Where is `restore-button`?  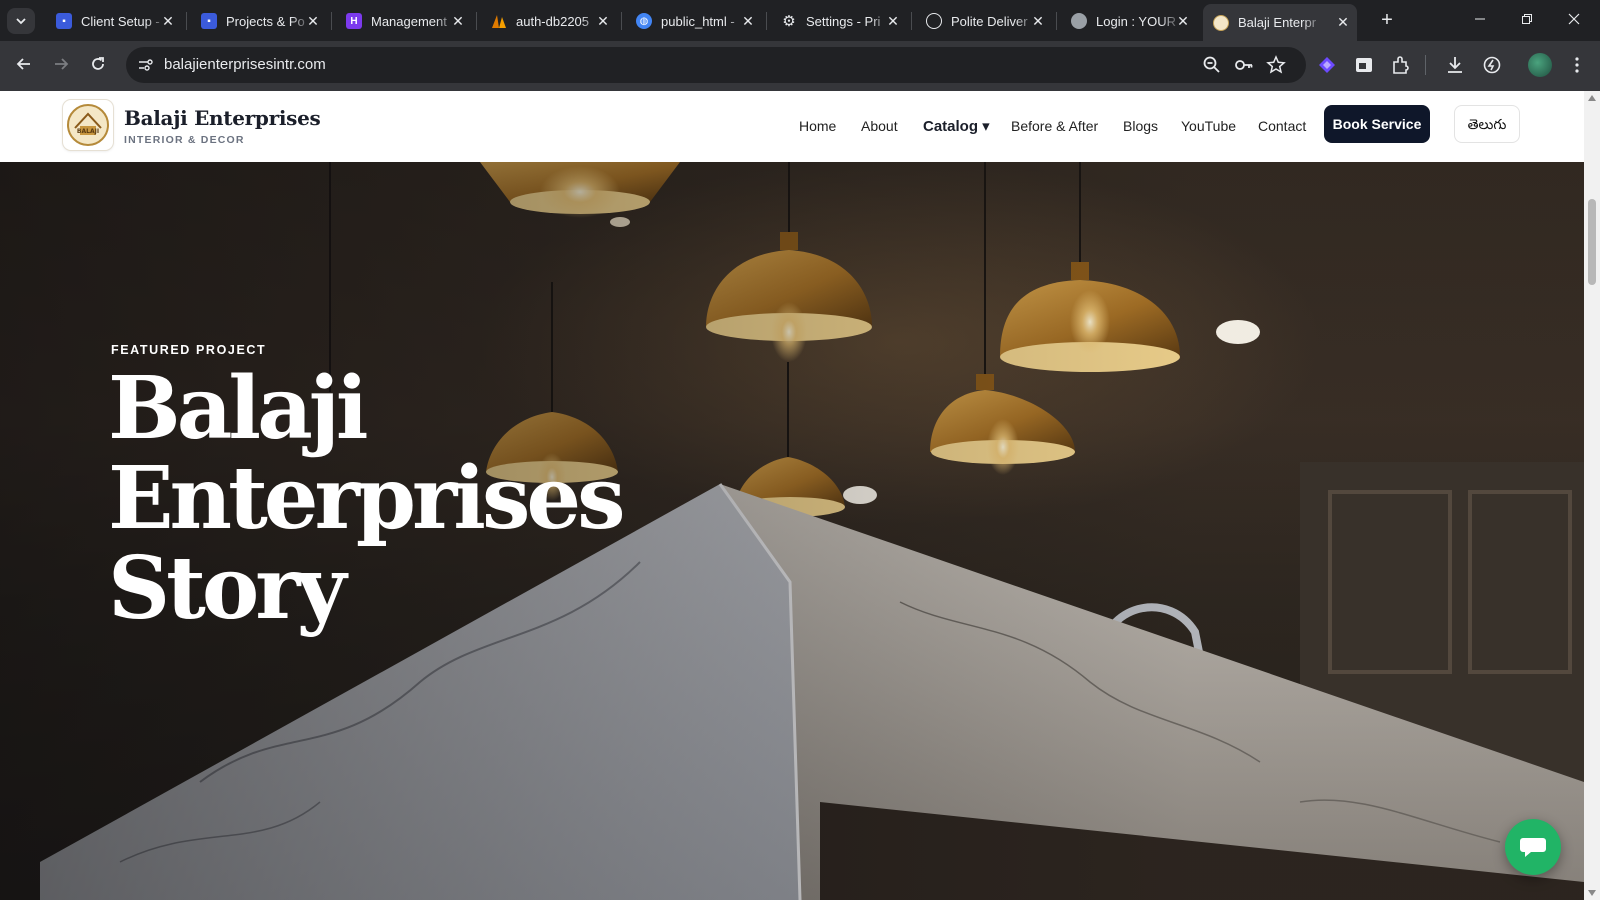
restore-button is located at coordinates (1527, 20).